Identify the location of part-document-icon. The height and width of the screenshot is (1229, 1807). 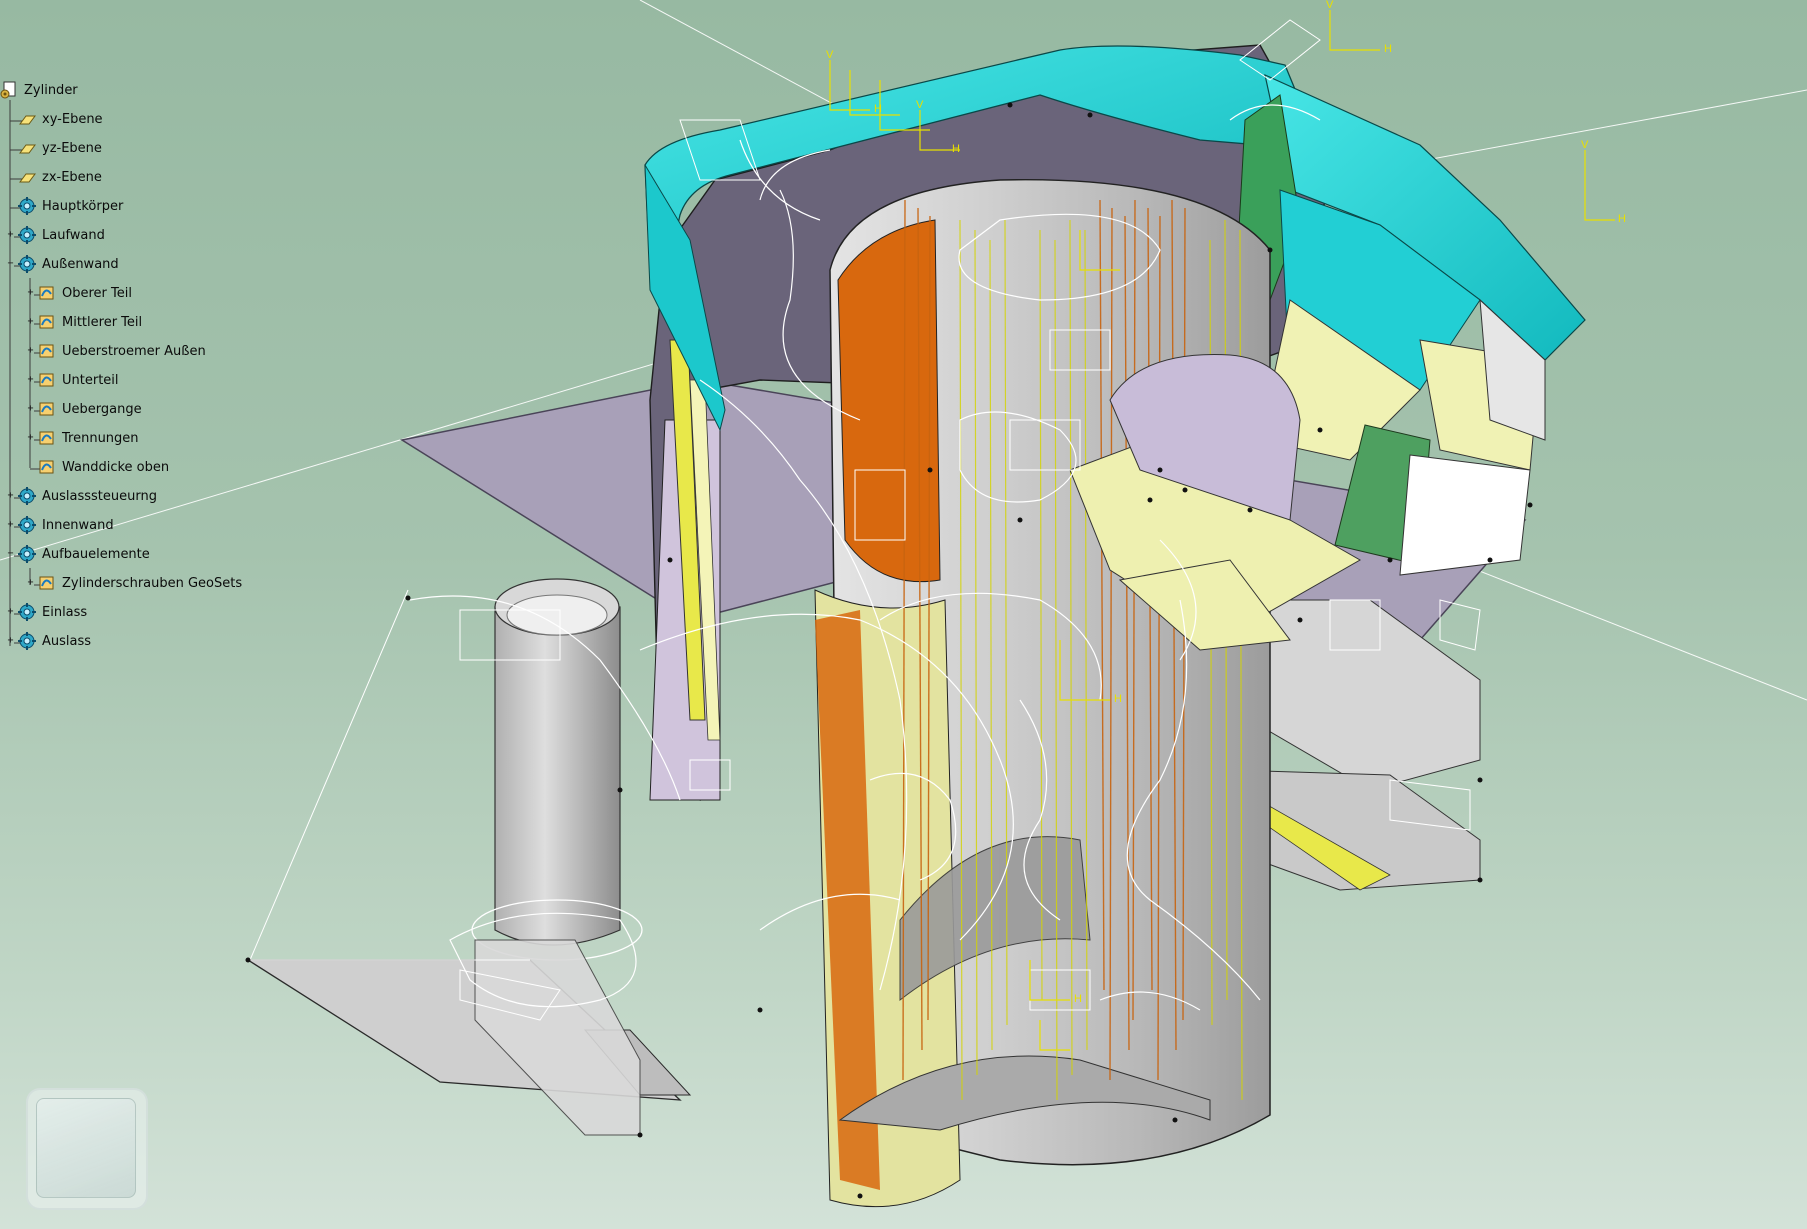
(9, 90).